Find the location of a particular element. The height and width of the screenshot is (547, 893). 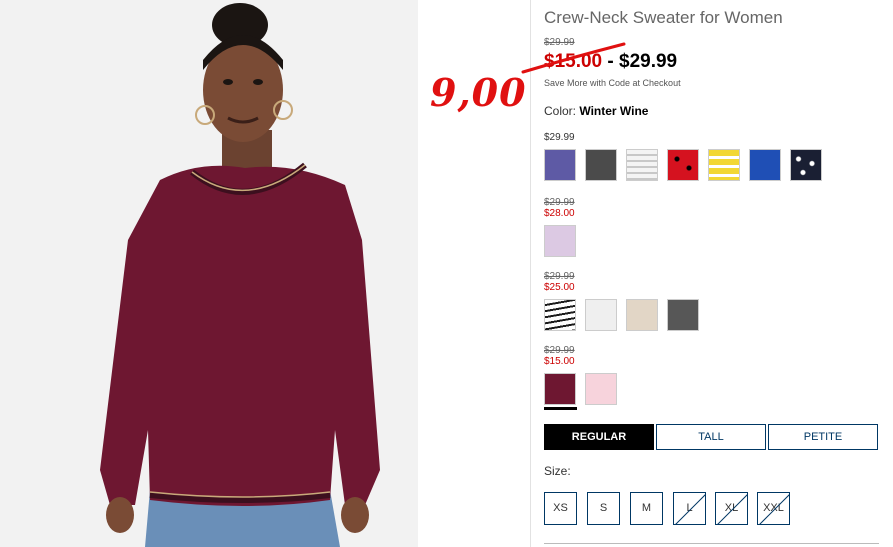

save-more-note: Save More with Code at Checkout is located at coordinates (612, 83).